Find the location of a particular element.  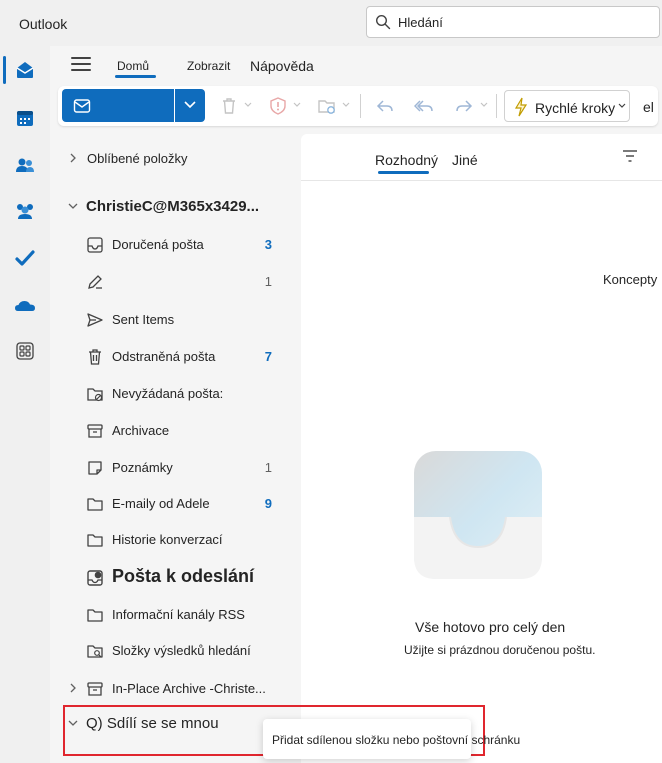

quick-steps-label: Rychlé kroky is located at coordinates (575, 108).